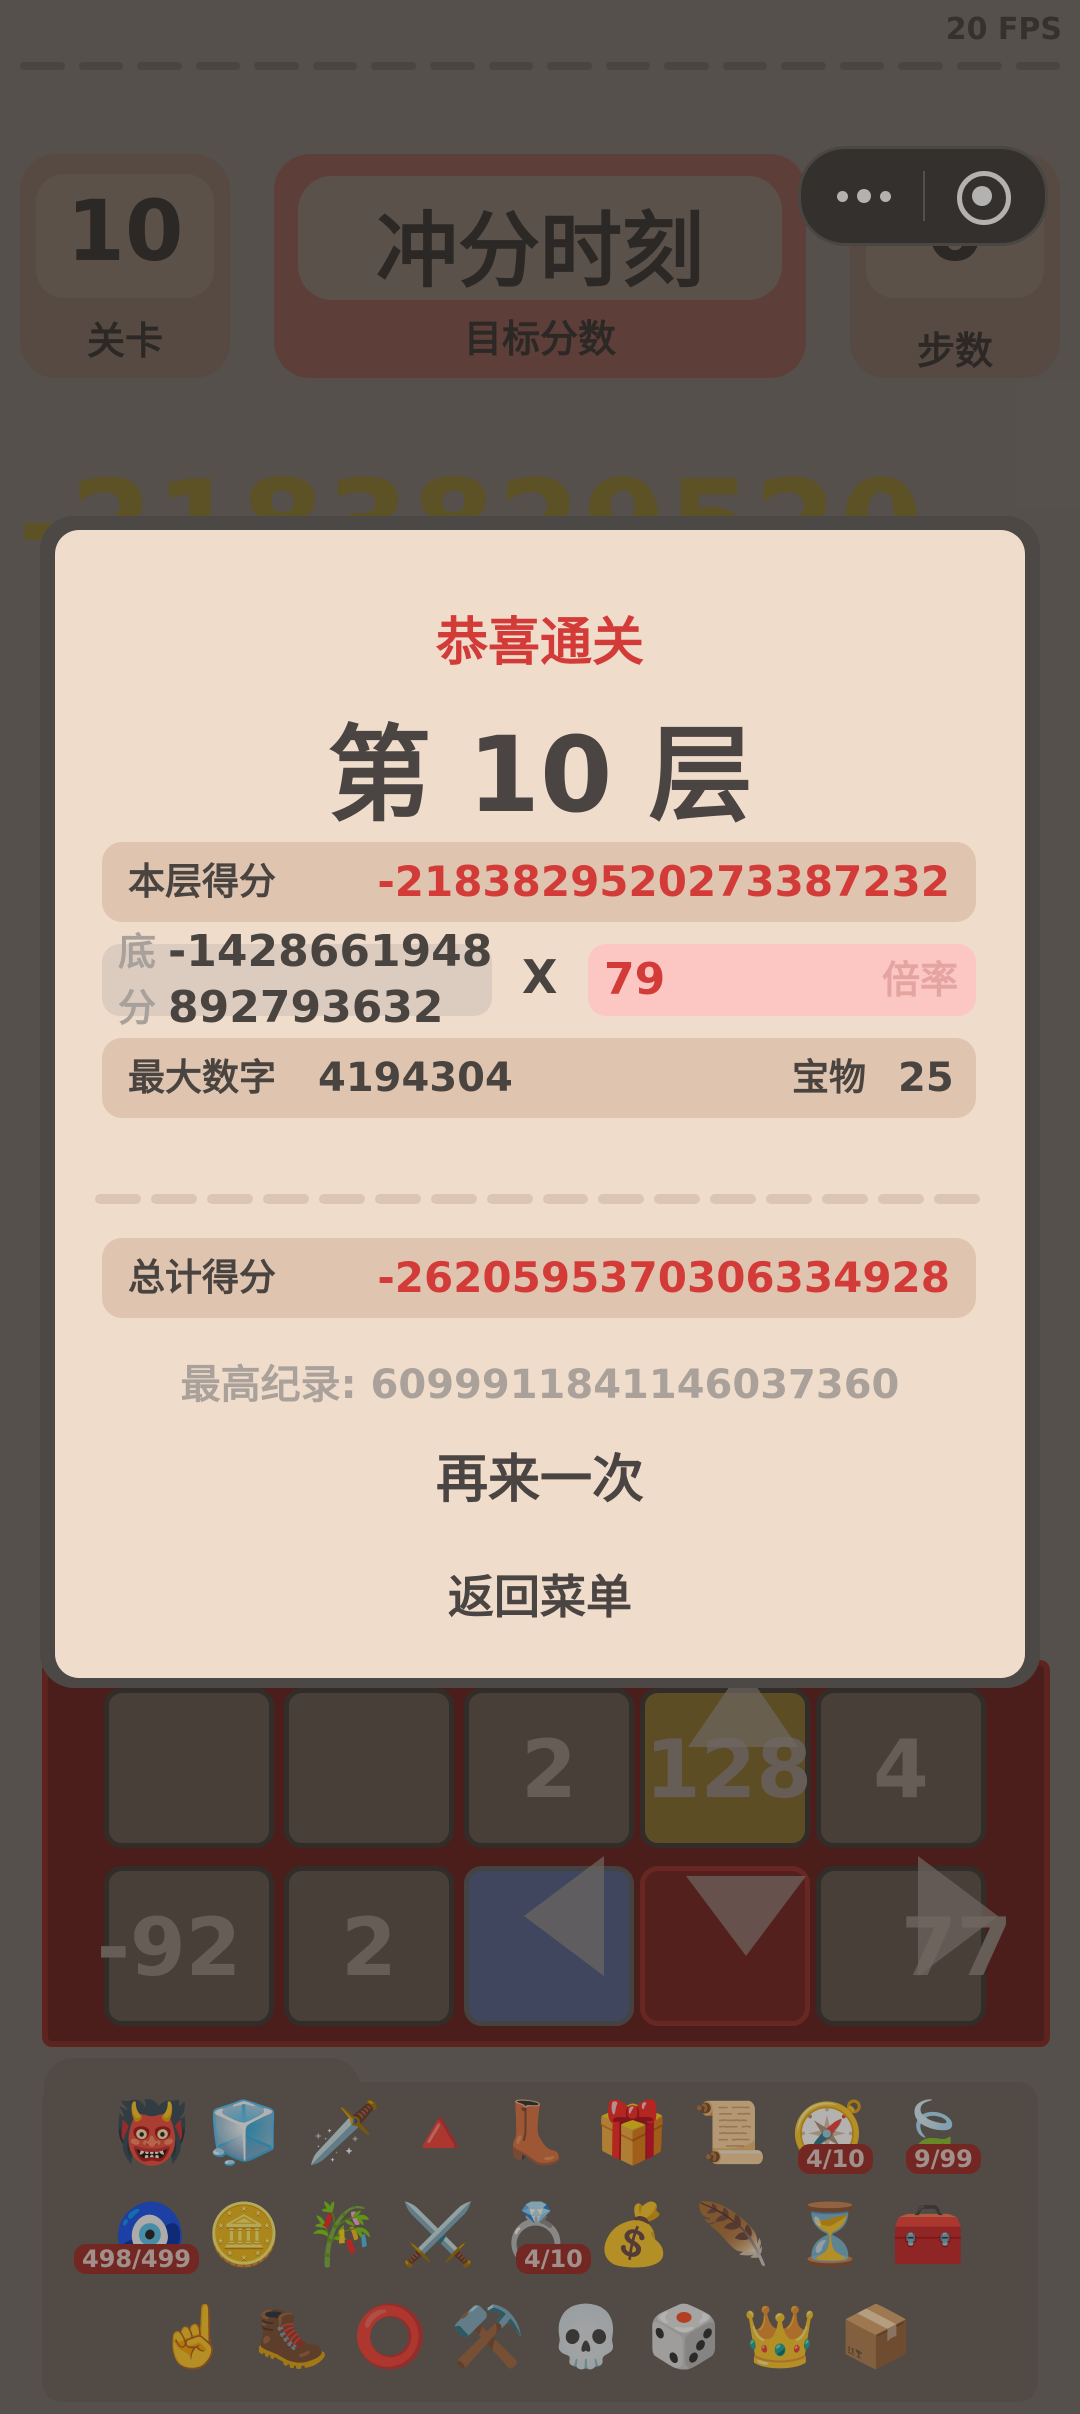 The width and height of the screenshot is (1080, 2414). Describe the element at coordinates (919, 980) in the screenshot. I see `multiplier-label: 倍率` at that location.